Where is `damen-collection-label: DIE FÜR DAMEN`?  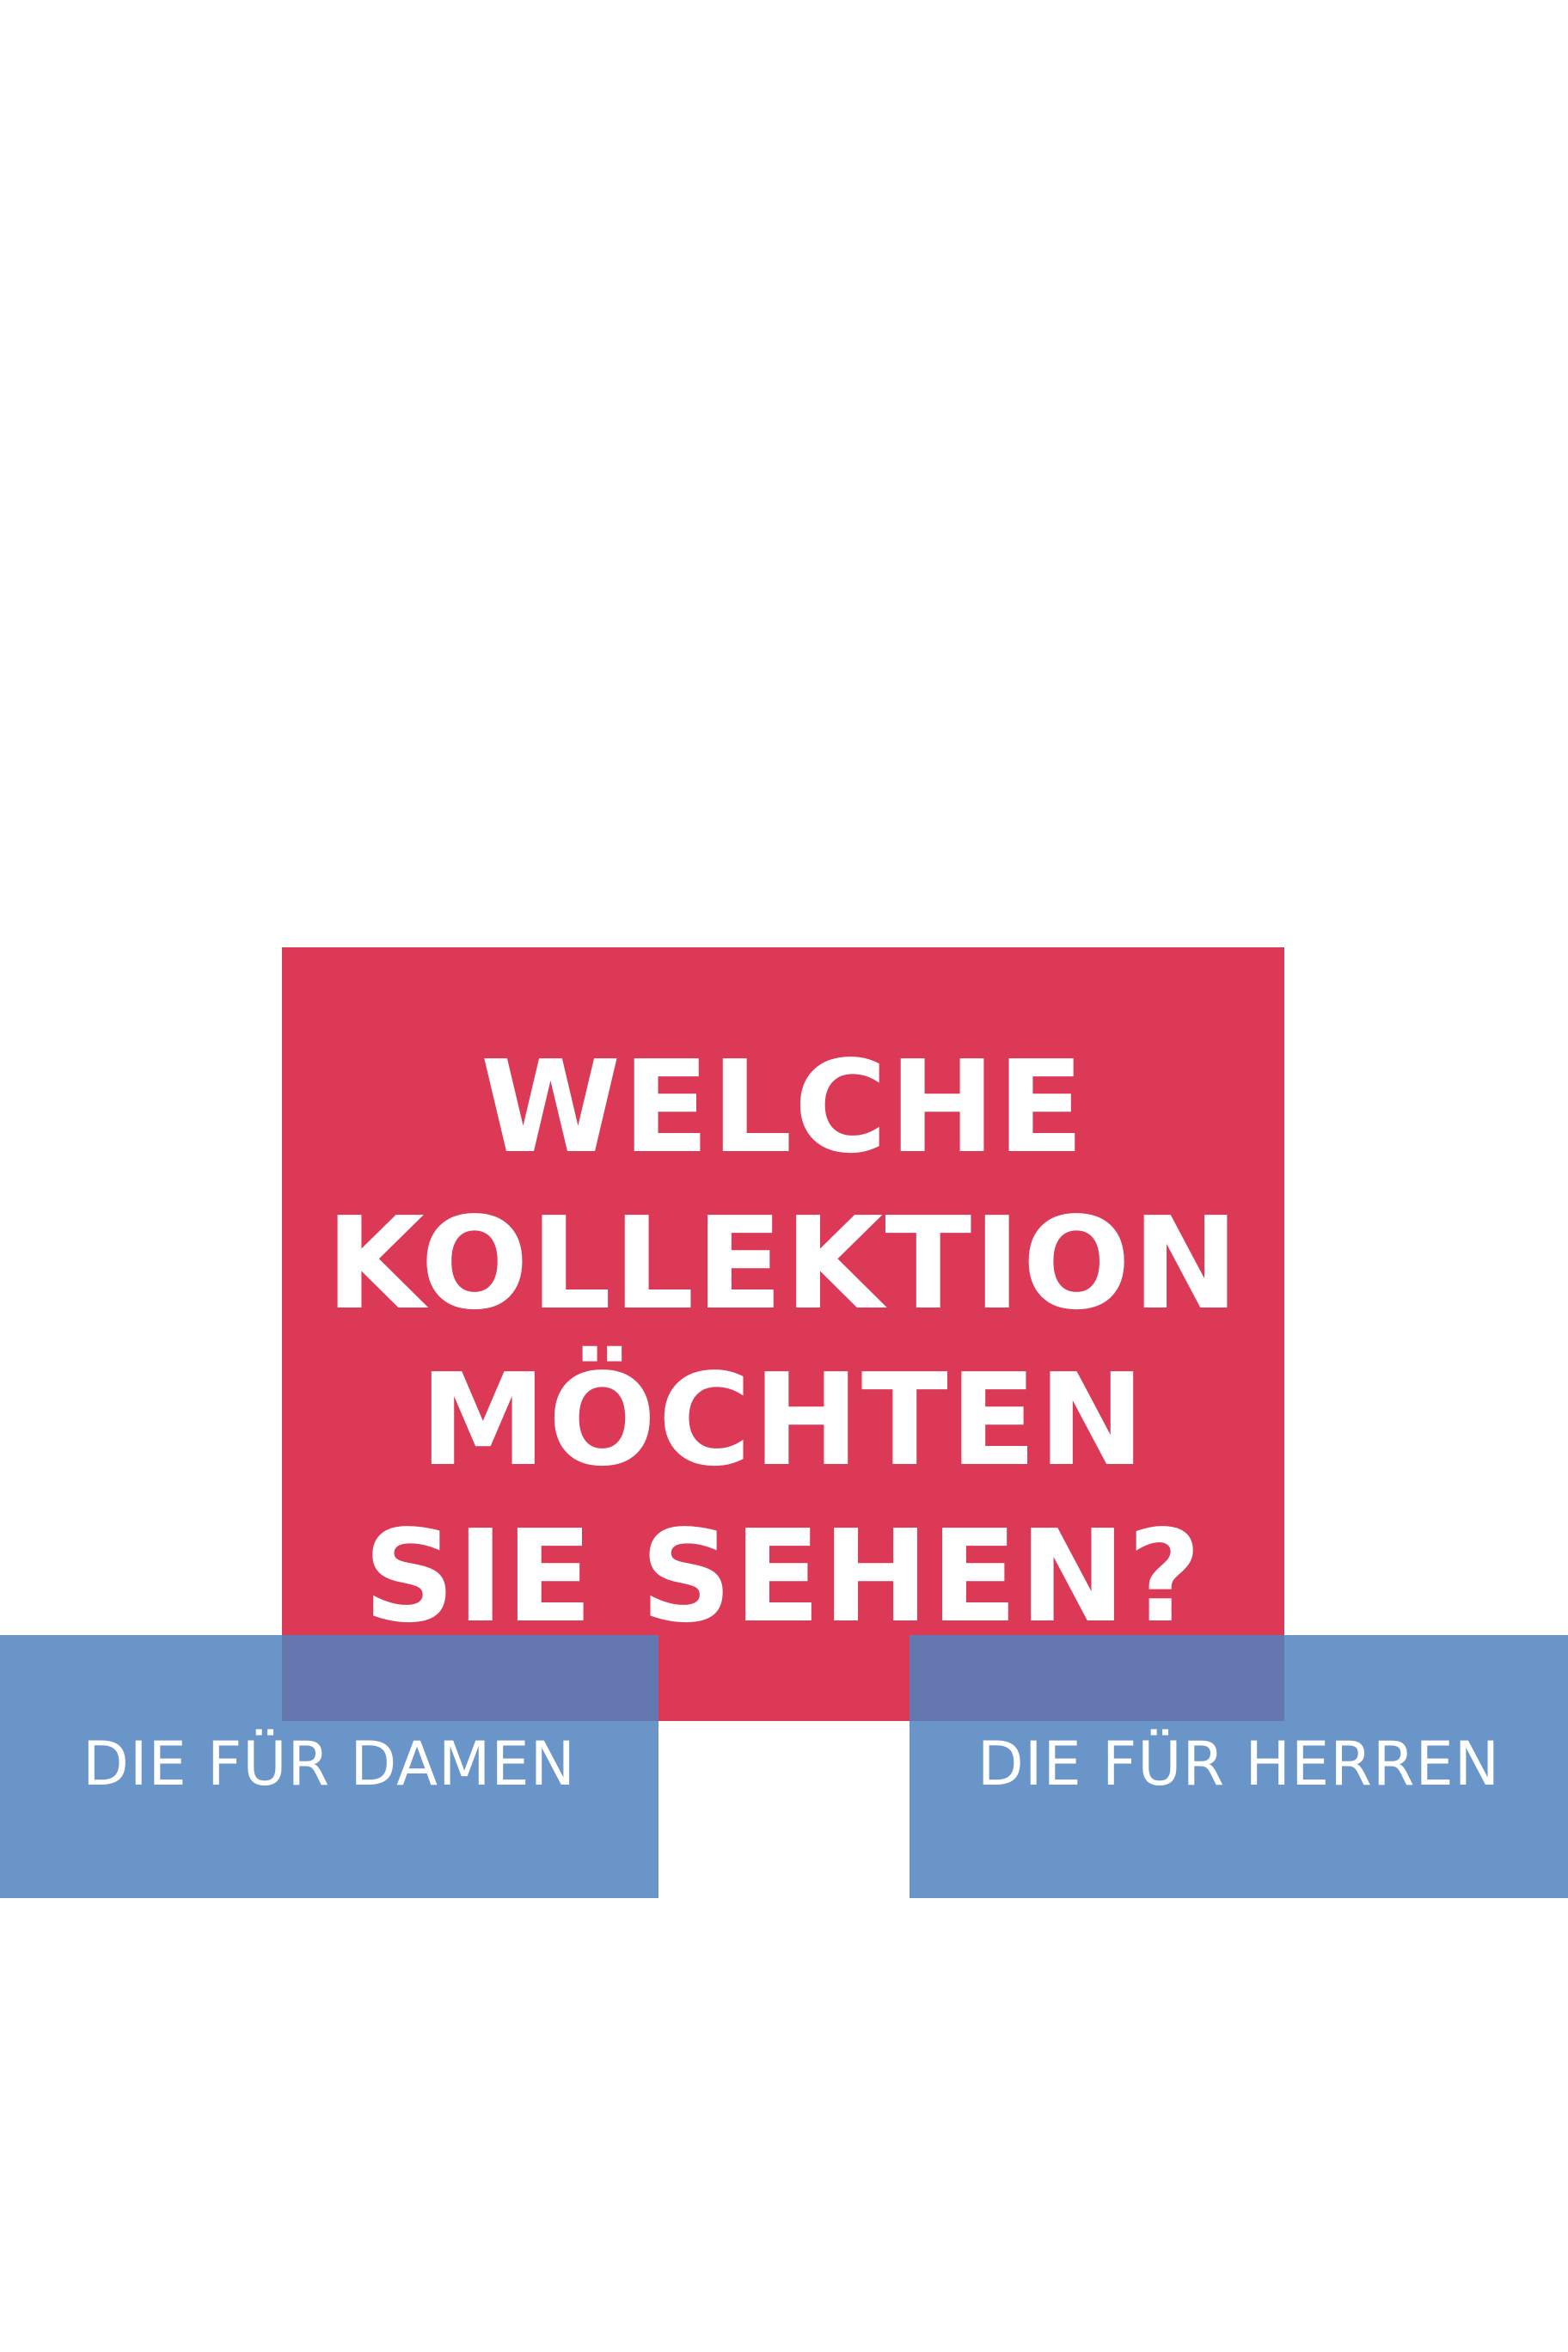 damen-collection-label: DIE FÜR DAMEN is located at coordinates (329, 1764).